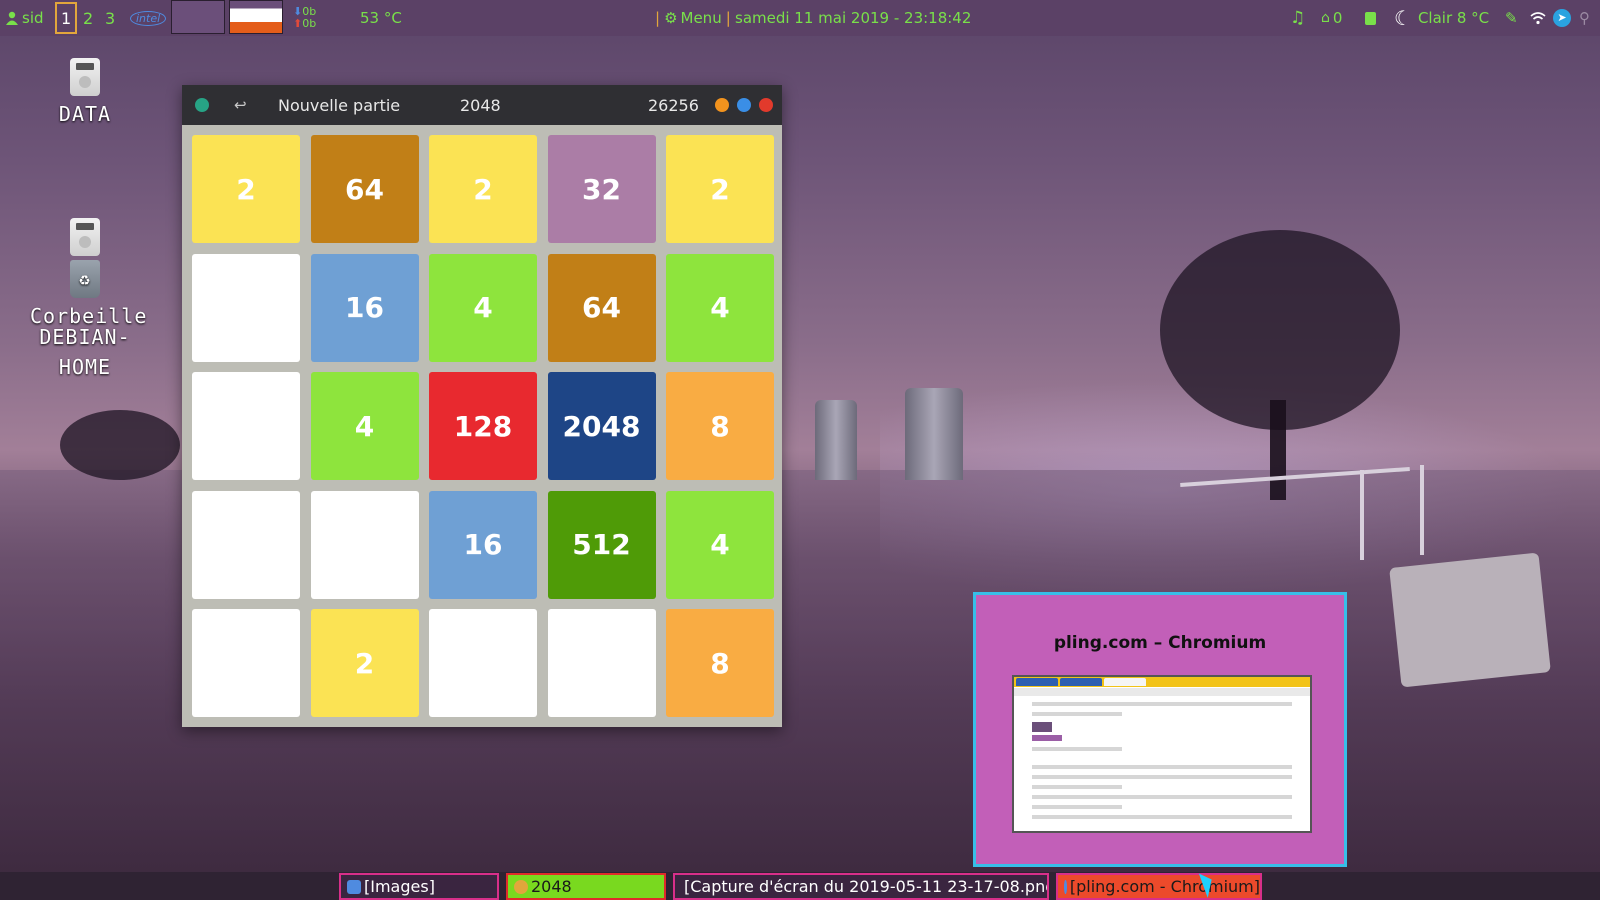  I want to click on window-preview-popup: pling.com – Chromium, so click(1160, 729).